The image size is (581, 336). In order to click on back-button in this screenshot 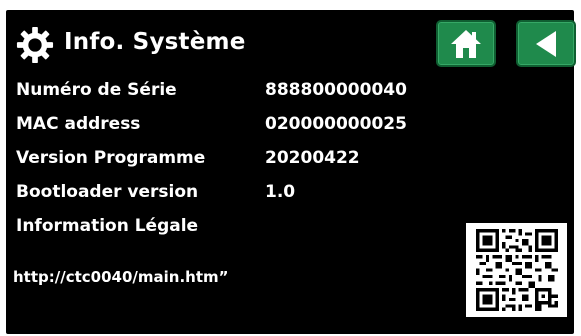, I will do `click(546, 43)`.